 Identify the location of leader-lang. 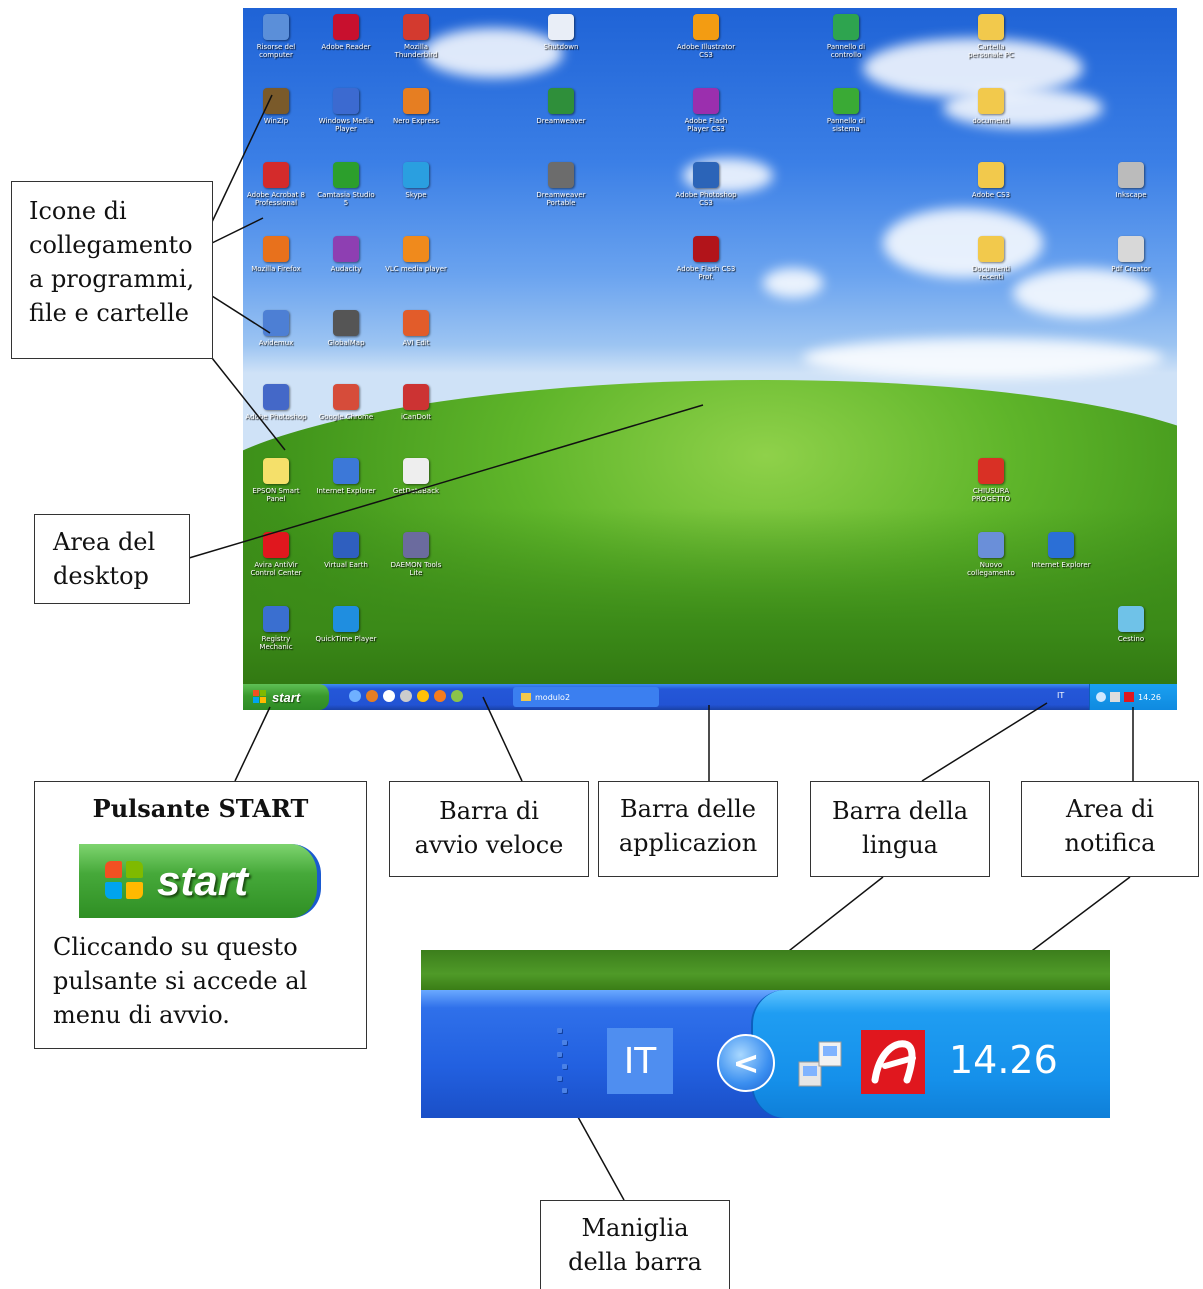
(984, 742).